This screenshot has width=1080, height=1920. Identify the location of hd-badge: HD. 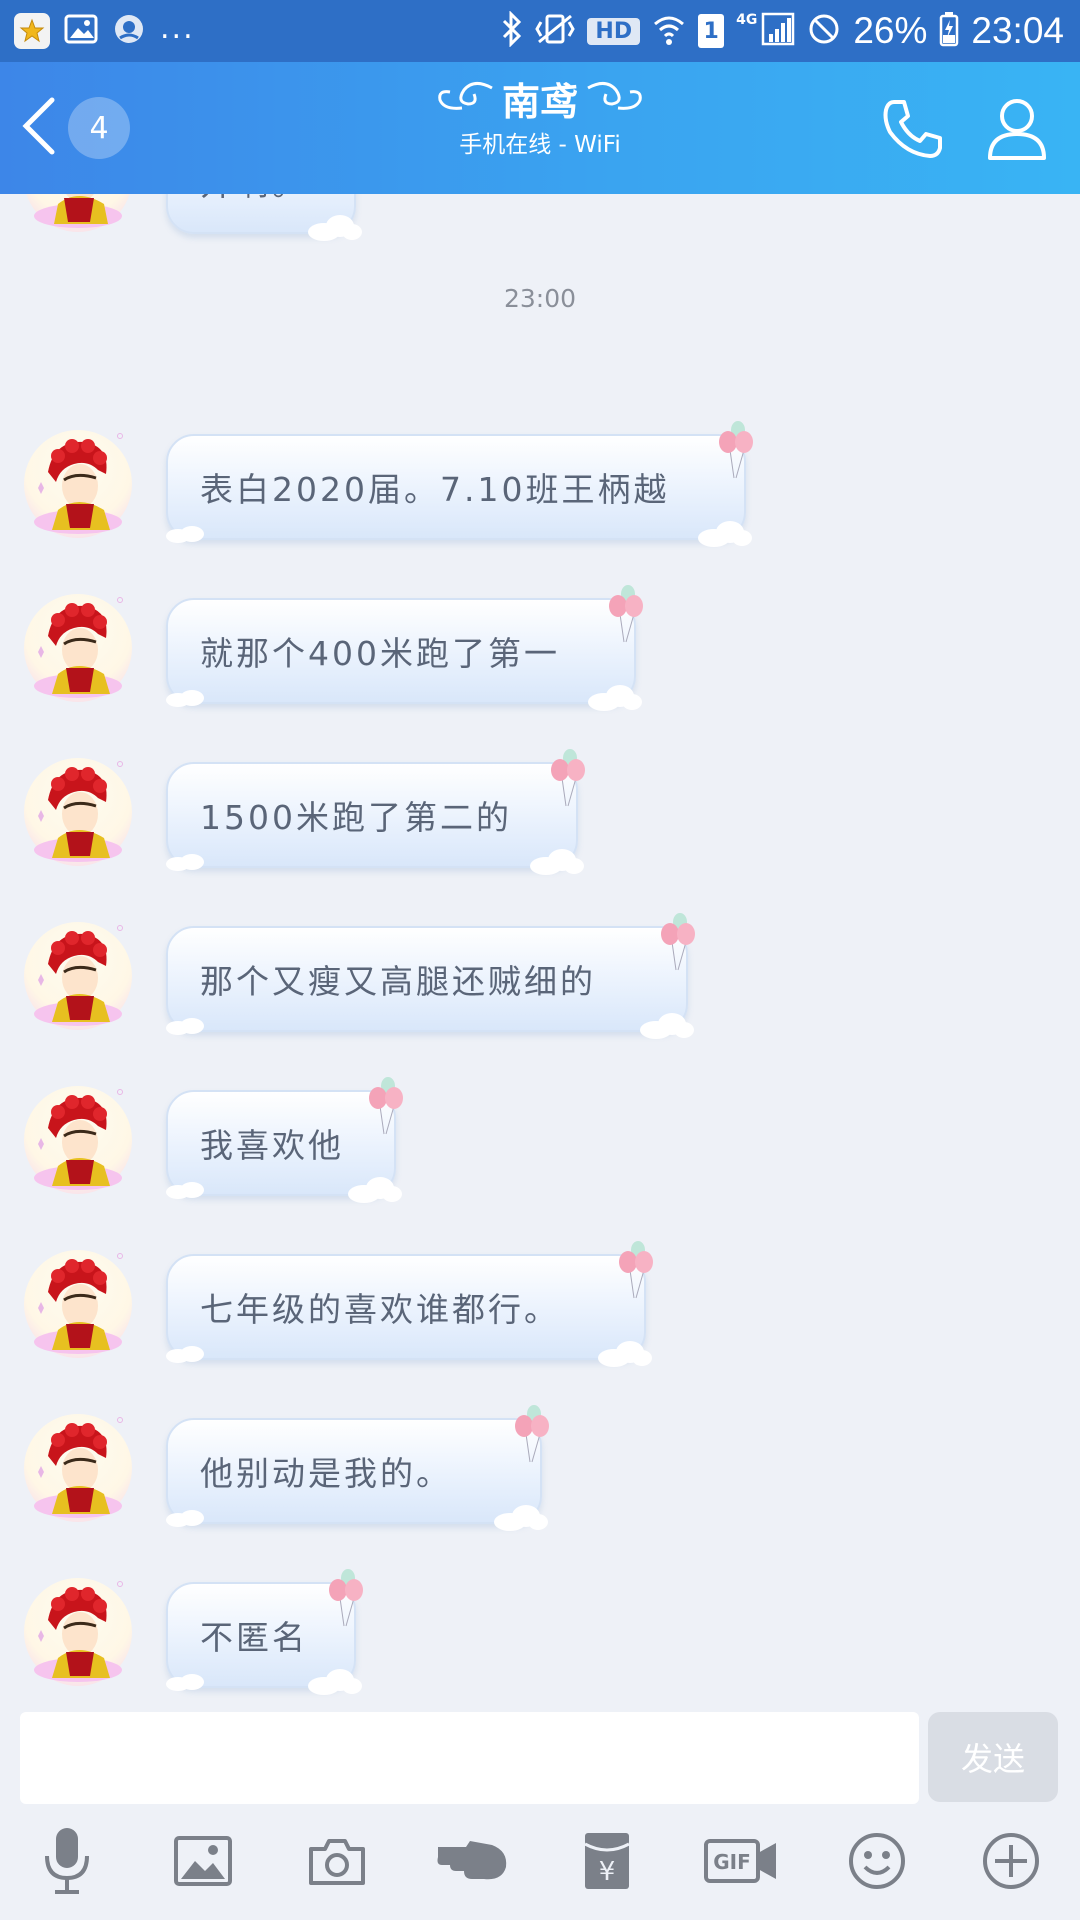
(614, 31).